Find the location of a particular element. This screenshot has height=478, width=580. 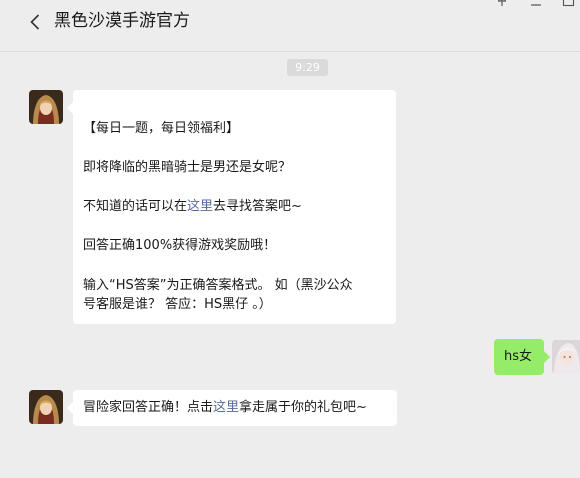

message-text: 冒险家回答正确！点击 is located at coordinates (148, 407).